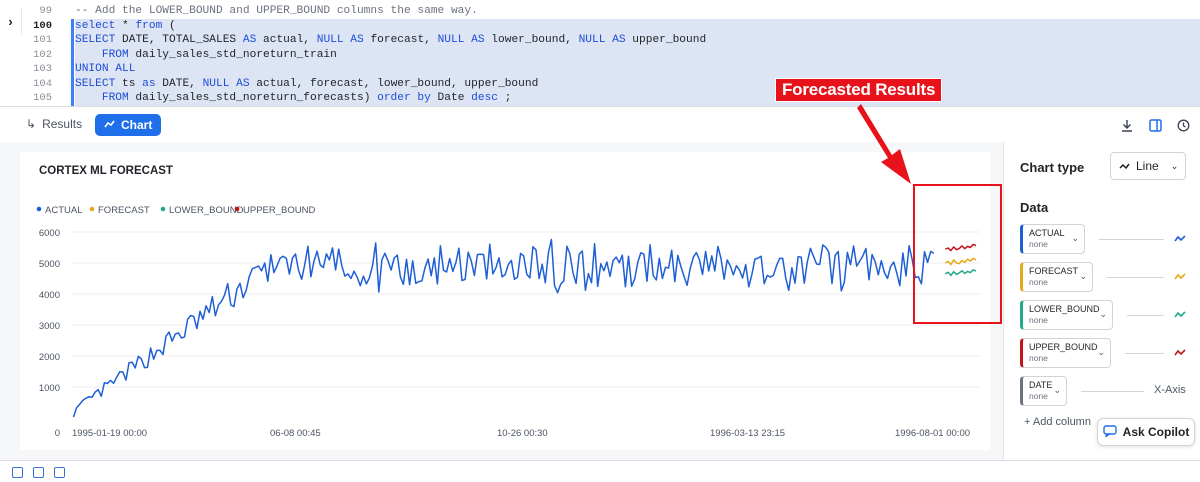  What do you see at coordinates (635, 69) in the screenshot?
I see `code-text: UNION ALL` at bounding box center [635, 69].